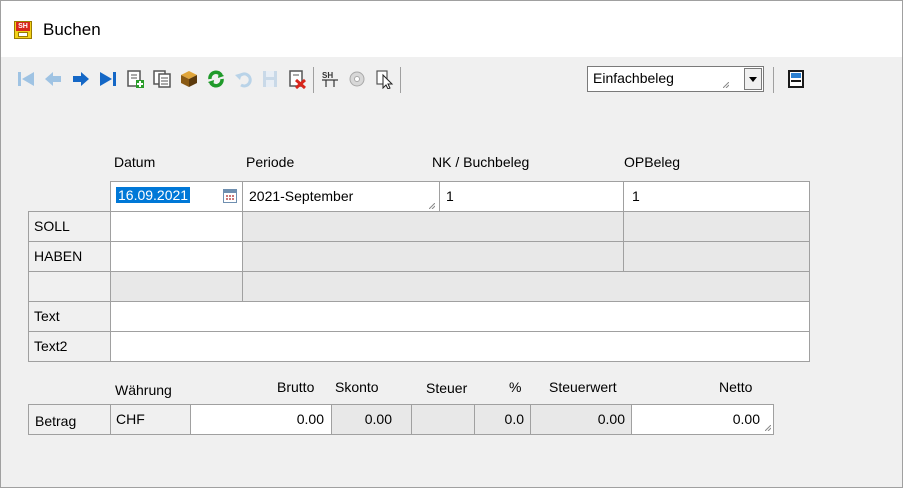  I want to click on nk-buchbeleg-header: NK / Buchbeleg, so click(481, 162).